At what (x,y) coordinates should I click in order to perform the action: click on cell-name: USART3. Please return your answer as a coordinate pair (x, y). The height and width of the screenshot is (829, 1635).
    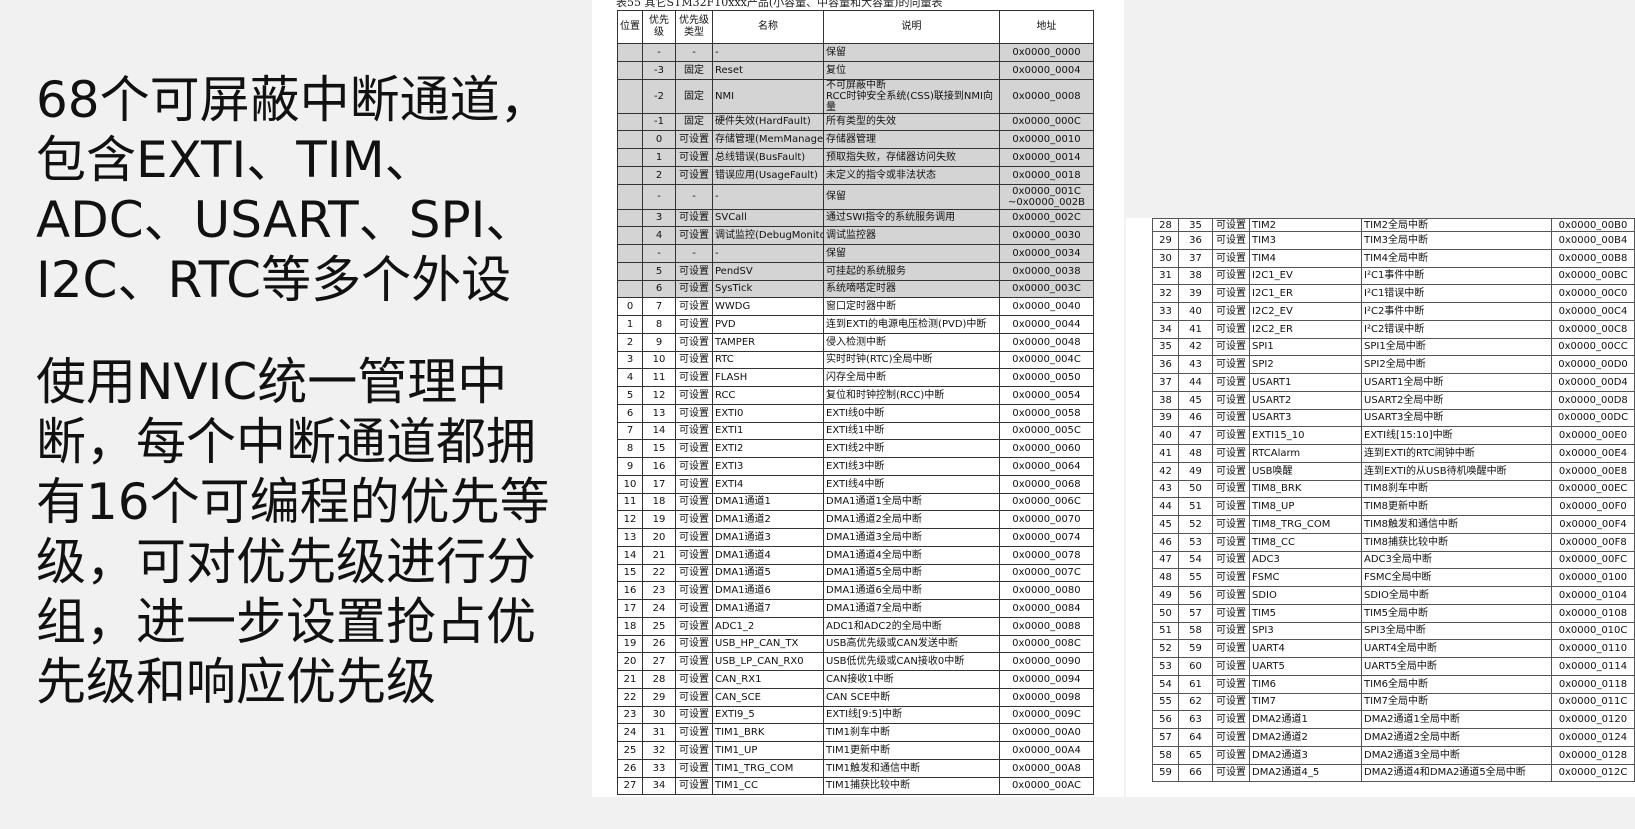
    Looking at the image, I should click on (1305, 418).